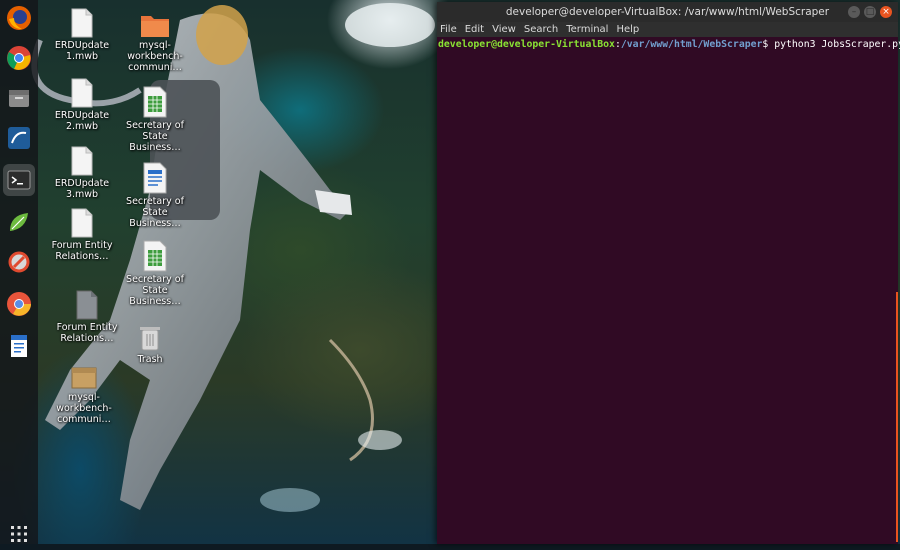 This screenshot has height=550, width=900. I want to click on menu-file: File, so click(448, 29).